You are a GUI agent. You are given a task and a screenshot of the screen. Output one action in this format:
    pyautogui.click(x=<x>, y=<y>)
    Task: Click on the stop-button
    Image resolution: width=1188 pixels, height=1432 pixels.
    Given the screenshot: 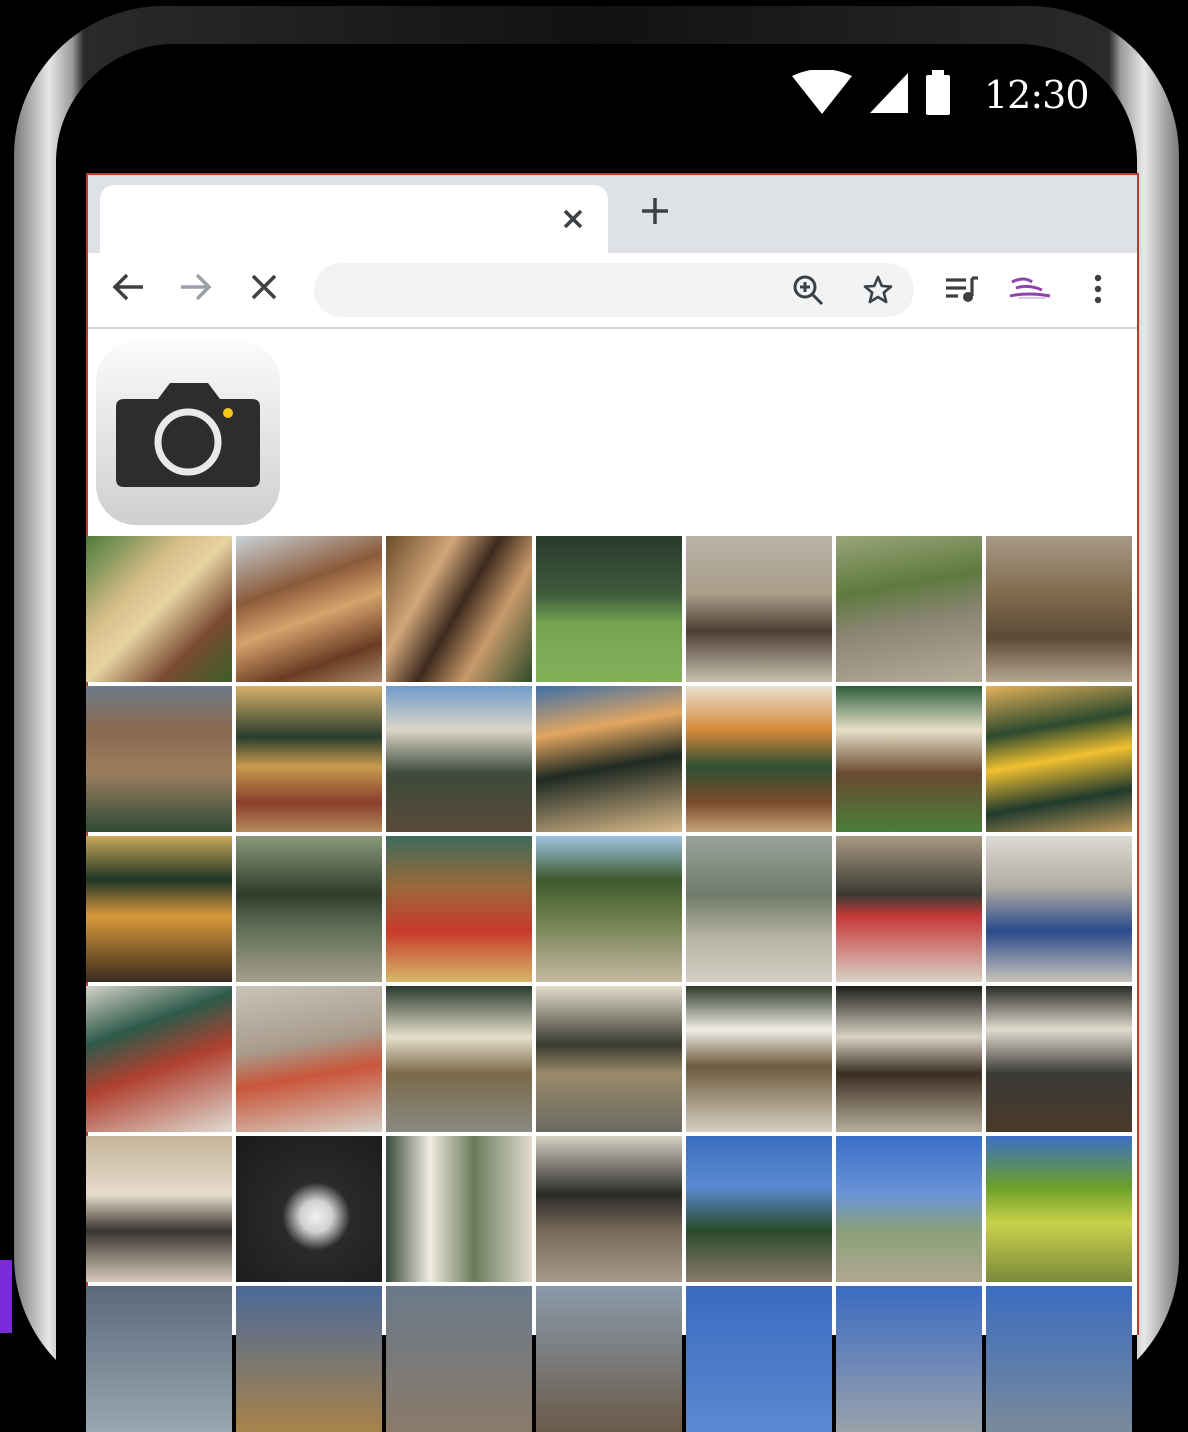 What is the action you would take?
    pyautogui.click(x=264, y=289)
    